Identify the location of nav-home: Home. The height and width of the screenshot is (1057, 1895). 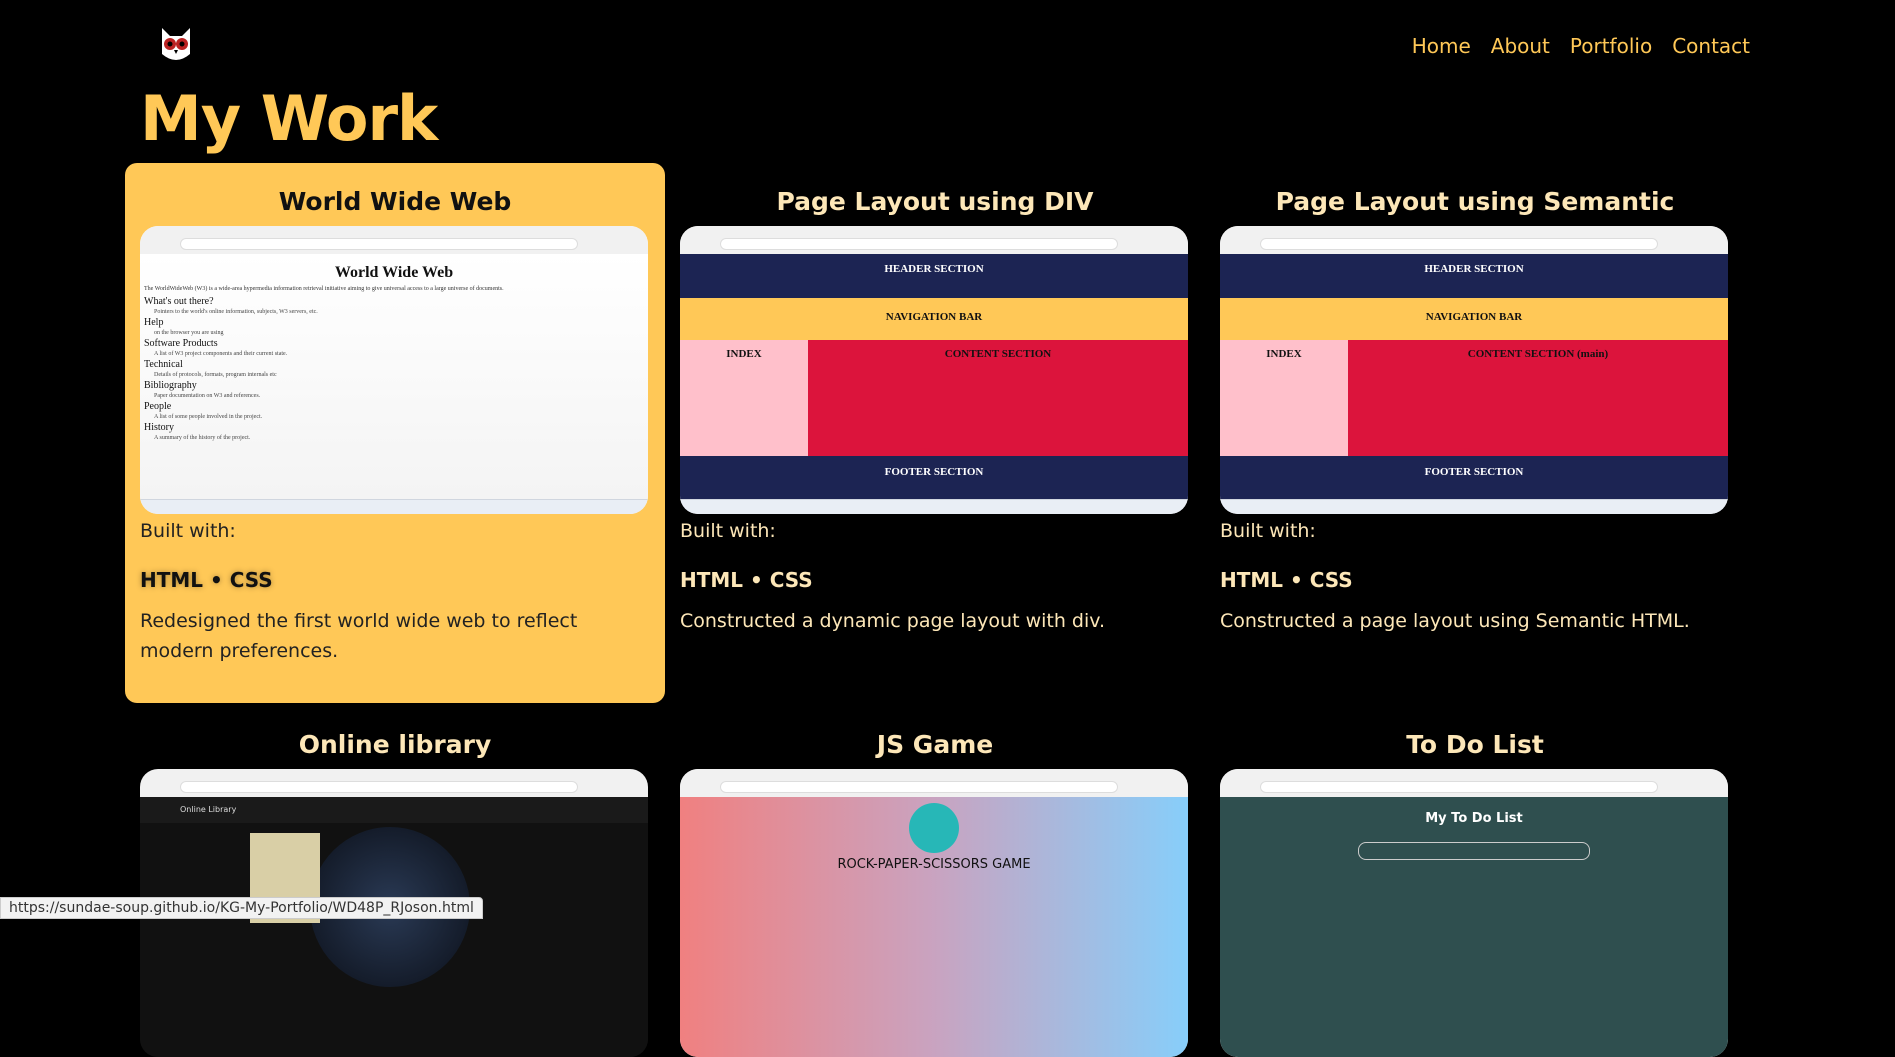
(1441, 46).